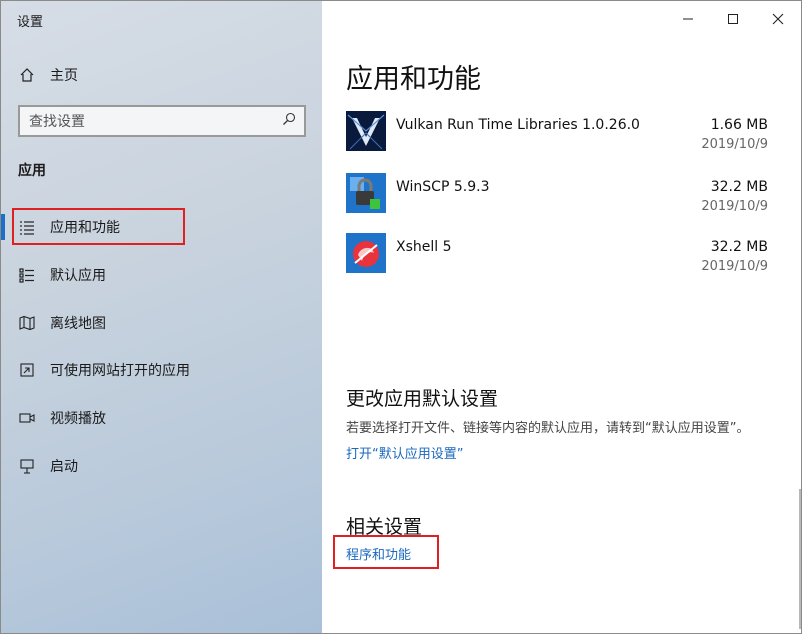 Image resolution: width=802 pixels, height=634 pixels. What do you see at coordinates (78, 419) in the screenshot?
I see `sidebar-item-label: 视频播放` at bounding box center [78, 419].